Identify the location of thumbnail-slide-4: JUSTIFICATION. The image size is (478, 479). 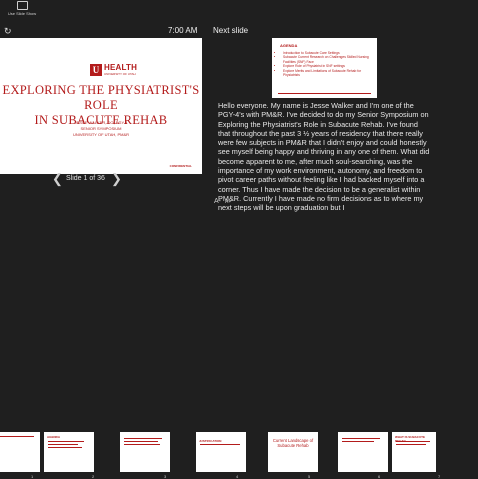
(221, 452).